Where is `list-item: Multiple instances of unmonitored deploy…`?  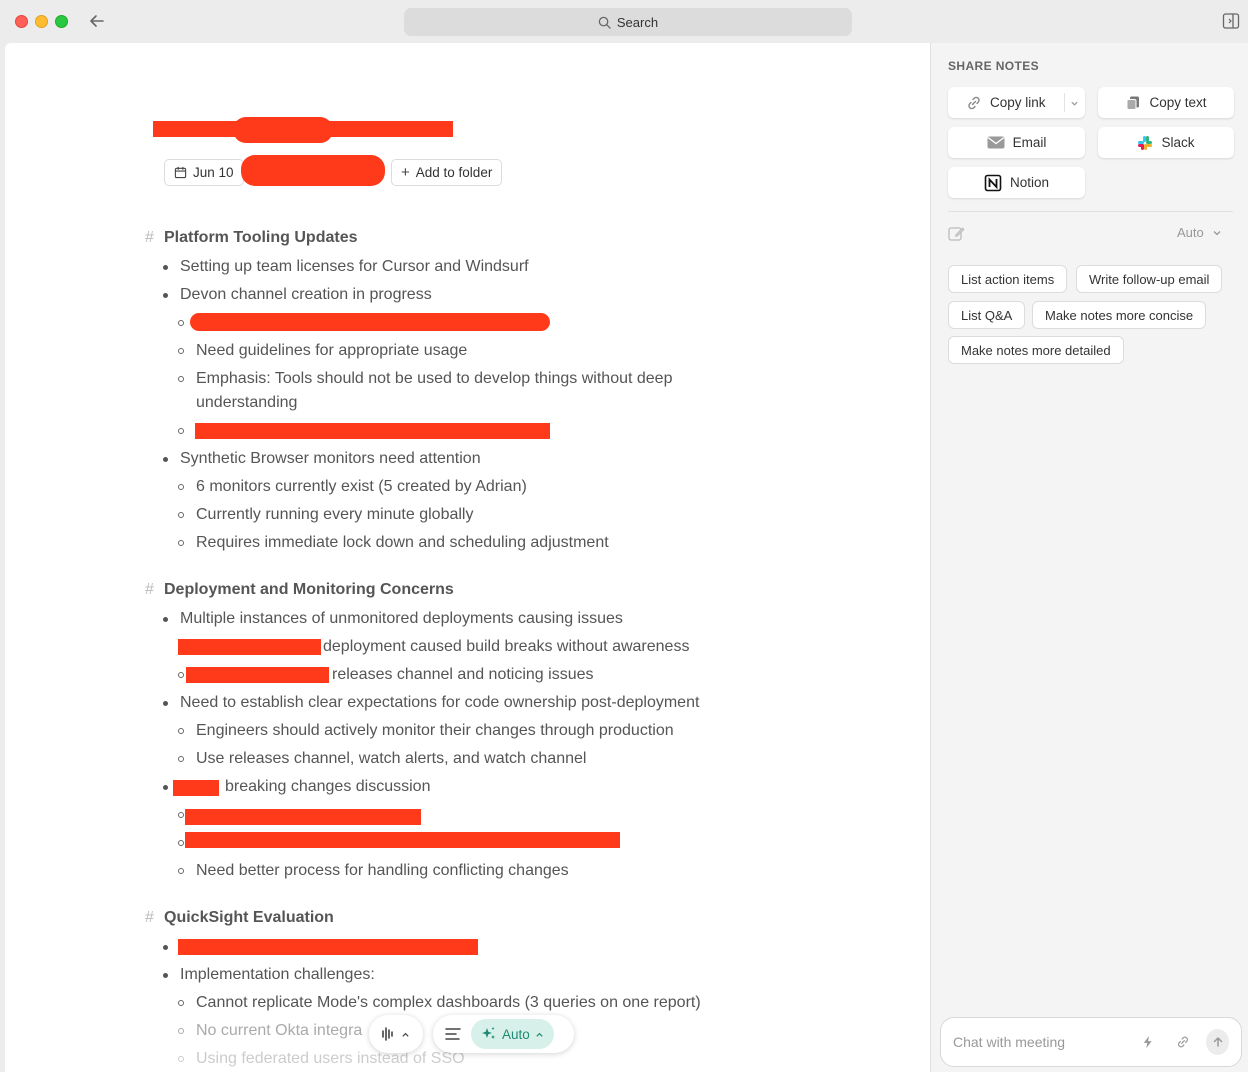 list-item: Multiple instances of unmonitored deploy… is located at coordinates (401, 618).